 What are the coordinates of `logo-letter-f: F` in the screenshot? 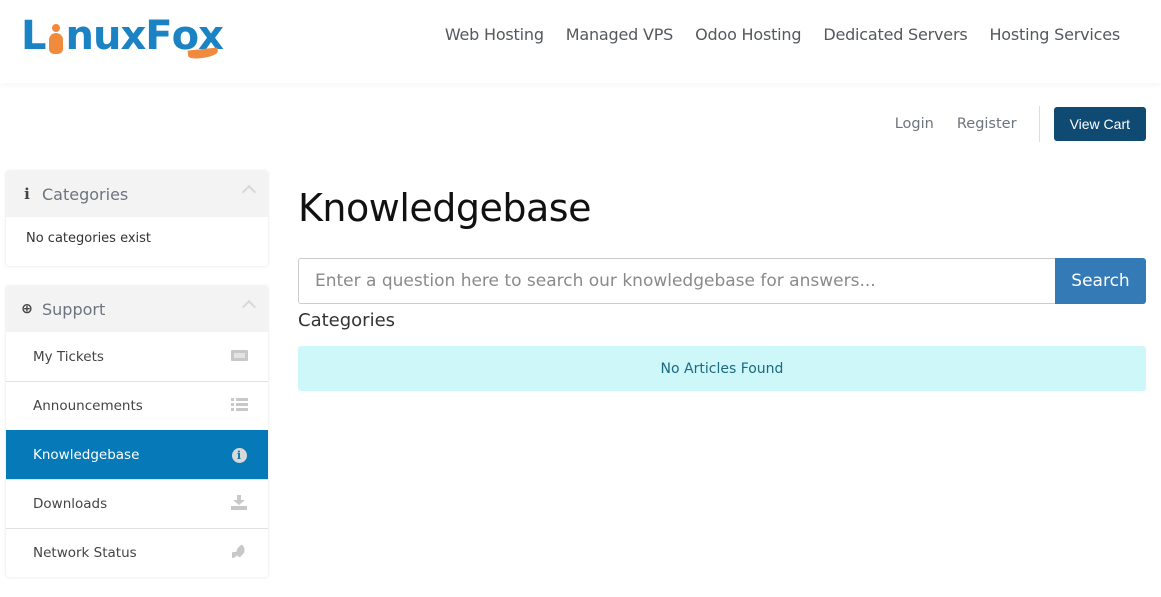 It's located at (158, 36).